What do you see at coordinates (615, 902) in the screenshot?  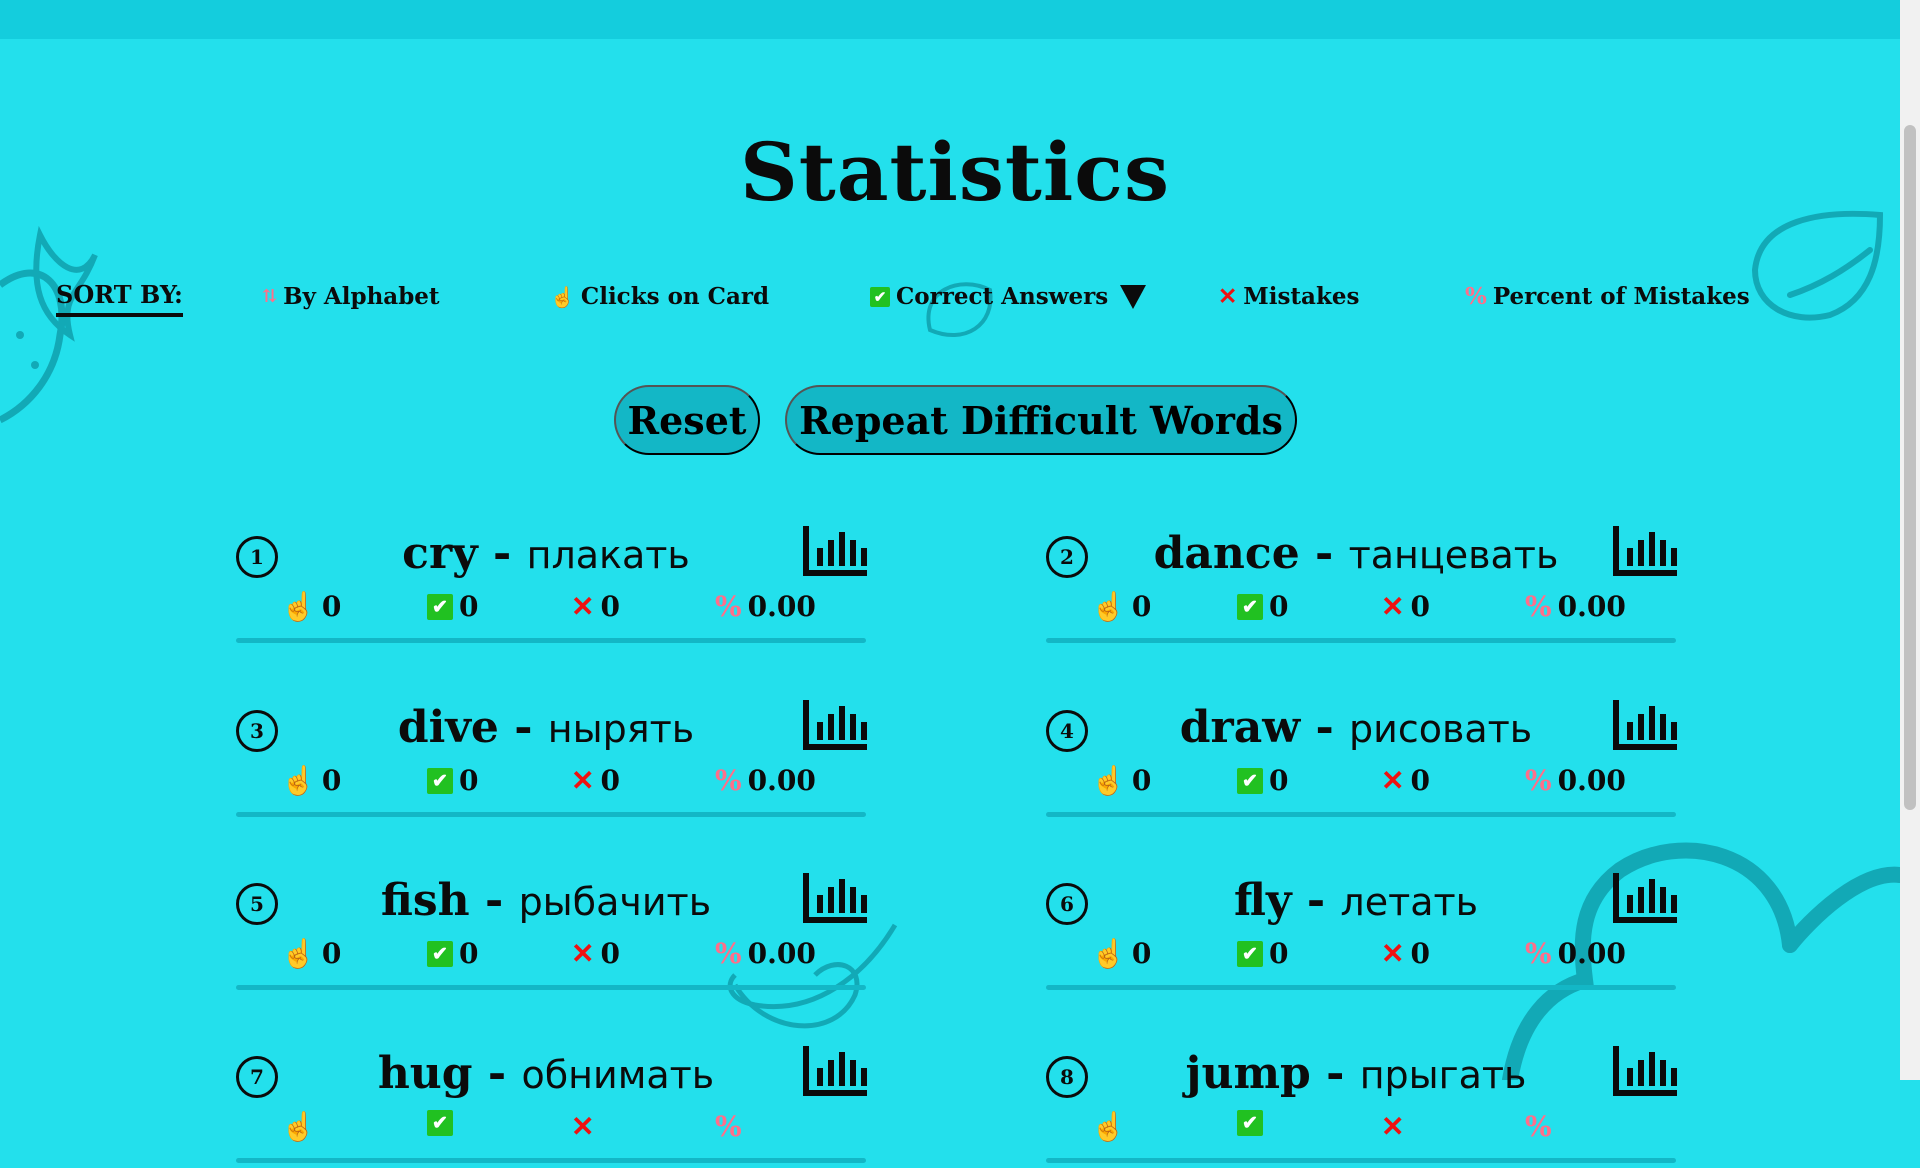 I see `word-translation: рыбачить` at bounding box center [615, 902].